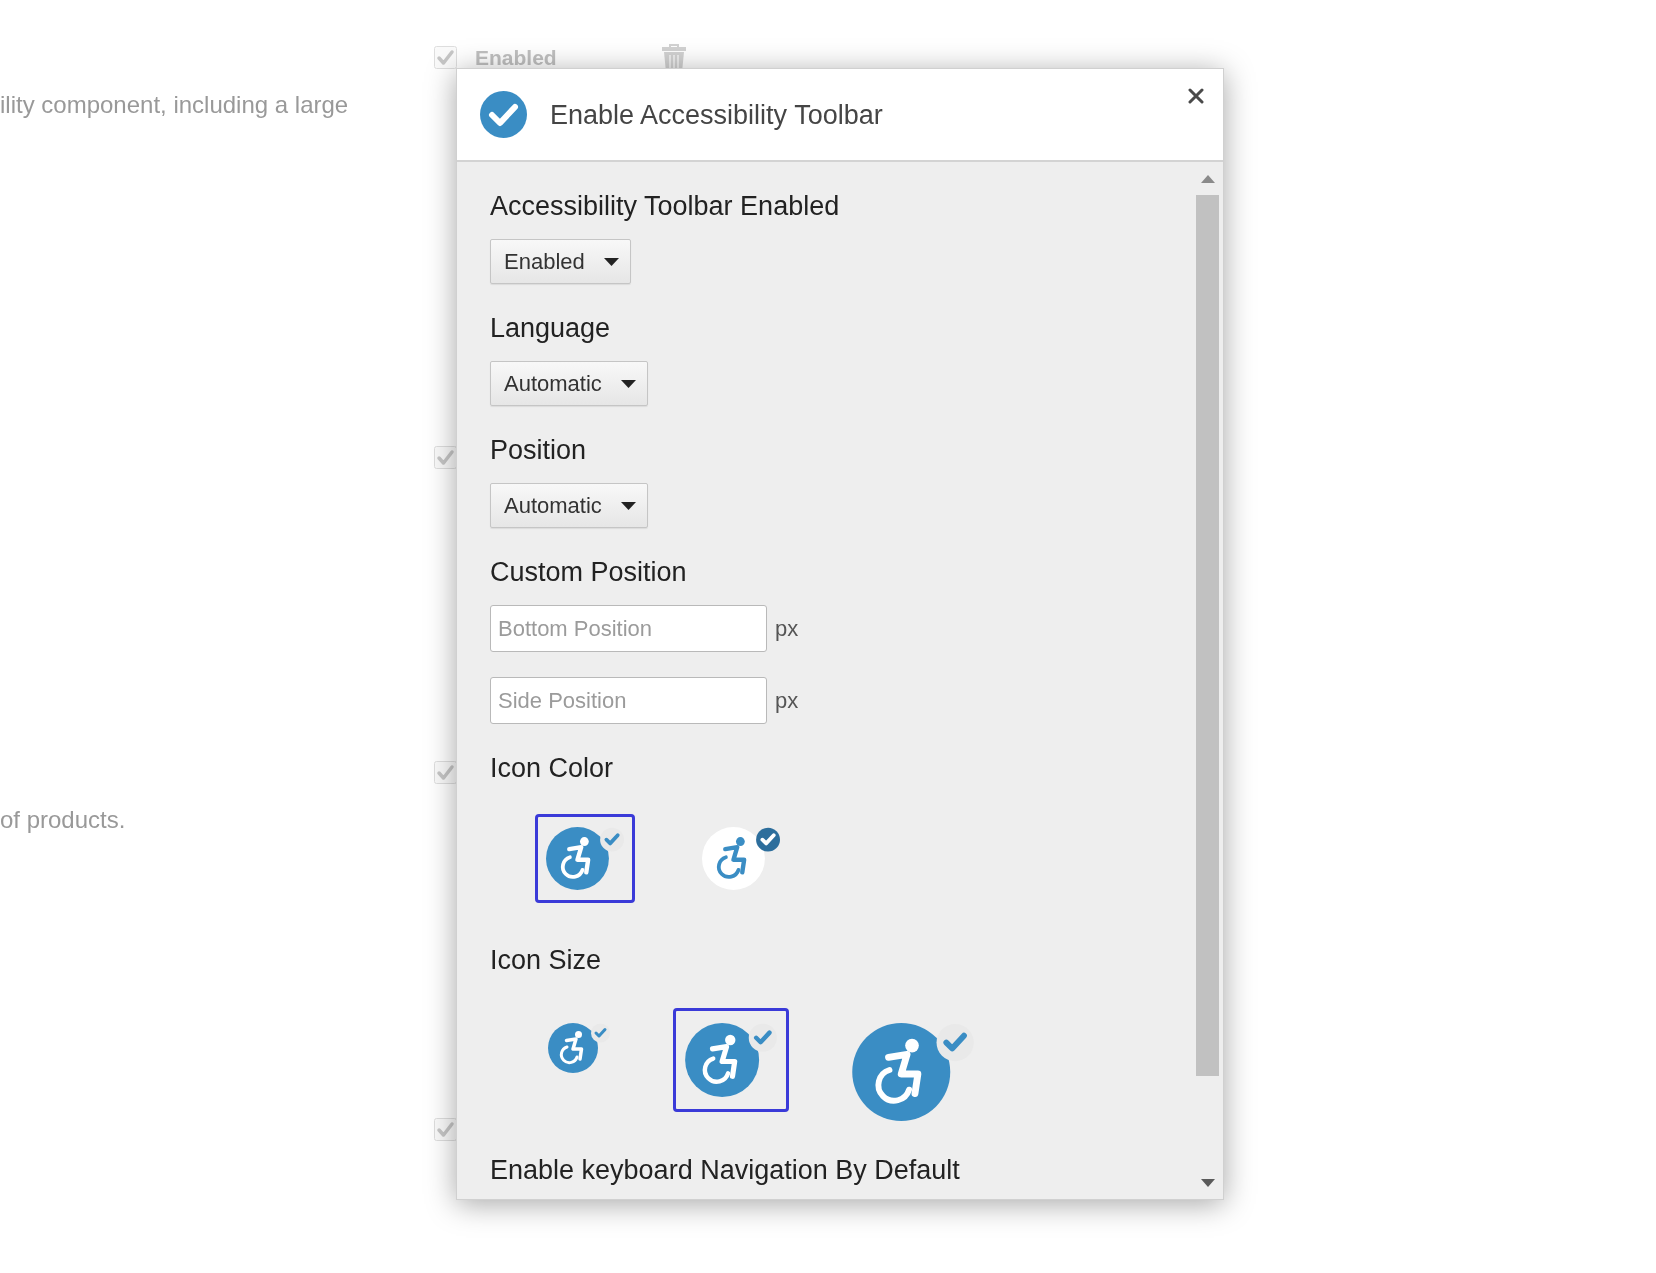 This screenshot has height=1273, width=1656. Describe the element at coordinates (716, 114) in the screenshot. I see `dialog-title: Enable Accessibility Toolbar` at that location.